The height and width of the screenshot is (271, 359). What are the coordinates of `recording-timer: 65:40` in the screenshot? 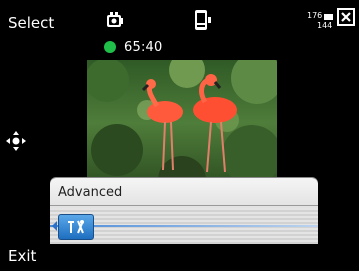 It's located at (133, 47).